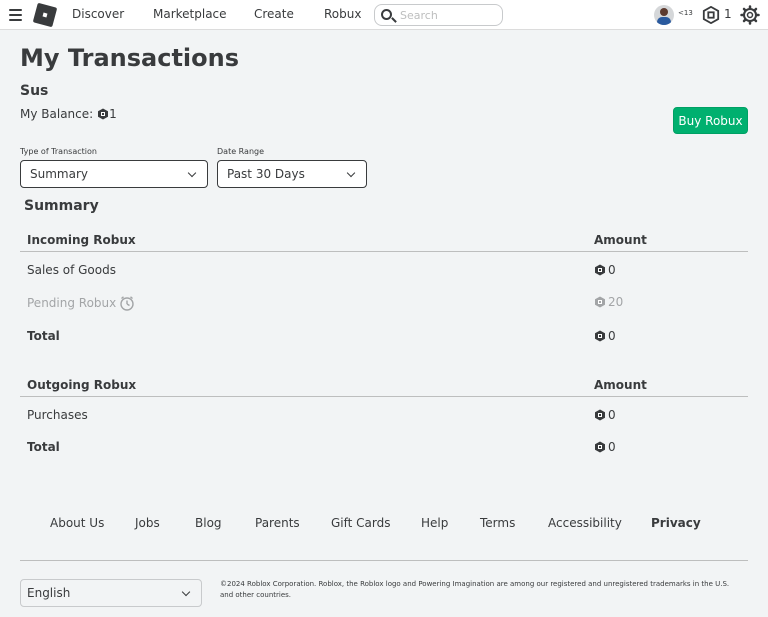  Describe the element at coordinates (384, 240) in the screenshot. I see `incoming-table-header: Incoming Robux Amount` at that location.